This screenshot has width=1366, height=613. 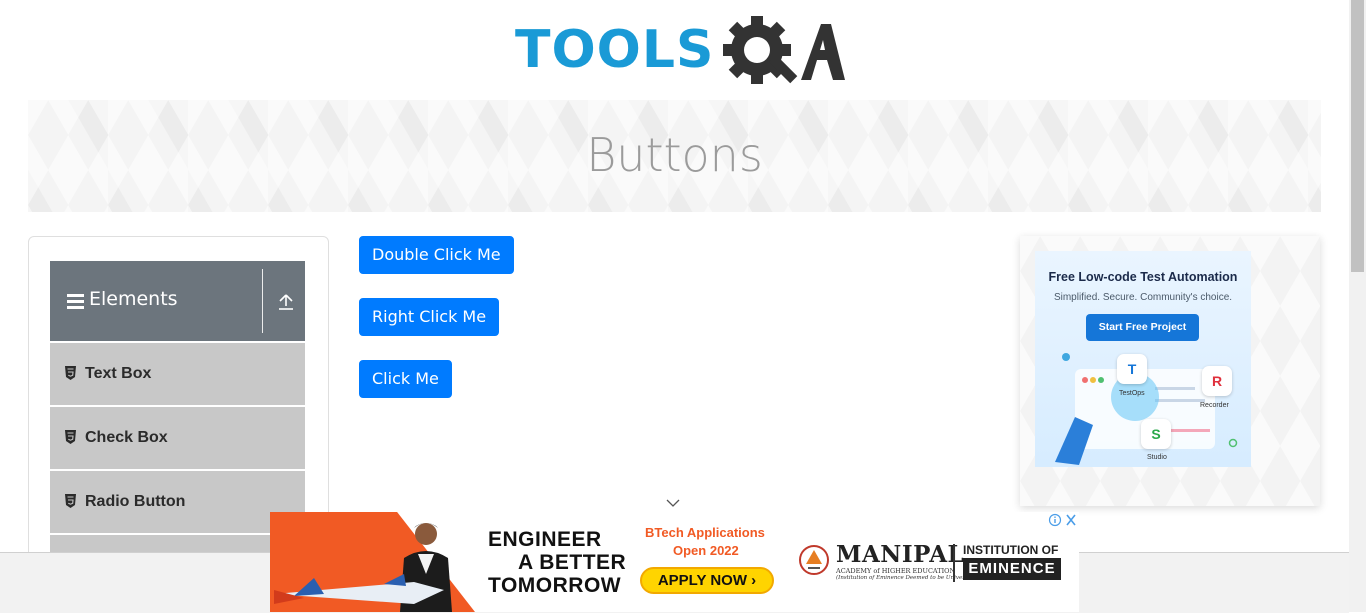 I want to click on chevron-right-icon: ›, so click(x=754, y=580).